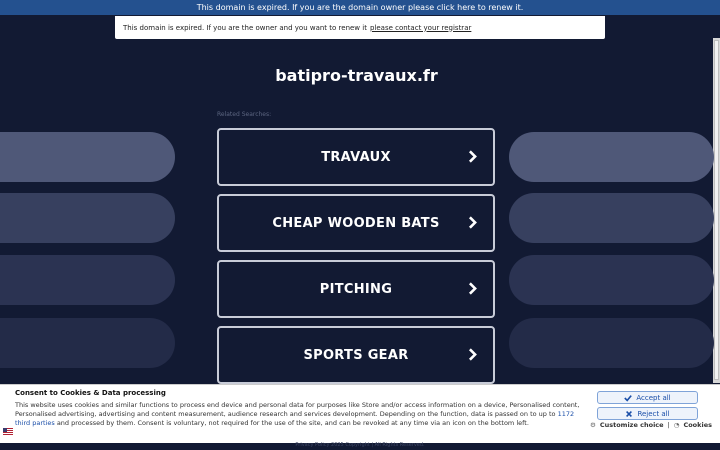  I want to click on search-label: PITCHING, so click(356, 289).